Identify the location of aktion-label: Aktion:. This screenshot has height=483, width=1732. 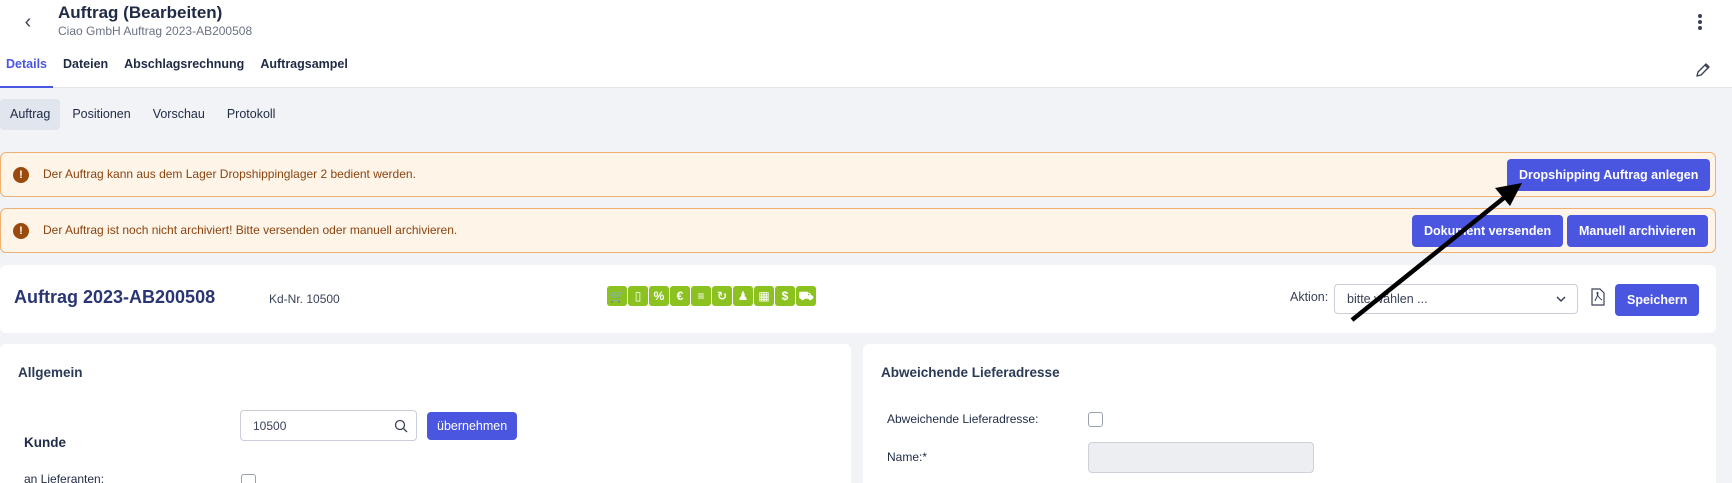
(1309, 297).